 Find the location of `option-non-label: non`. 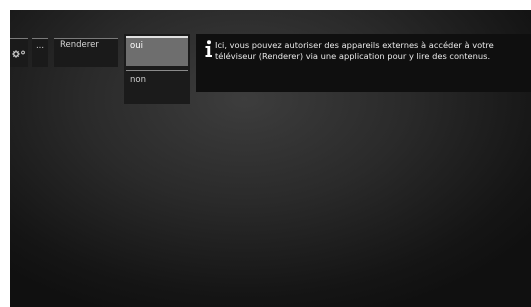

option-non-label: non is located at coordinates (138, 80).